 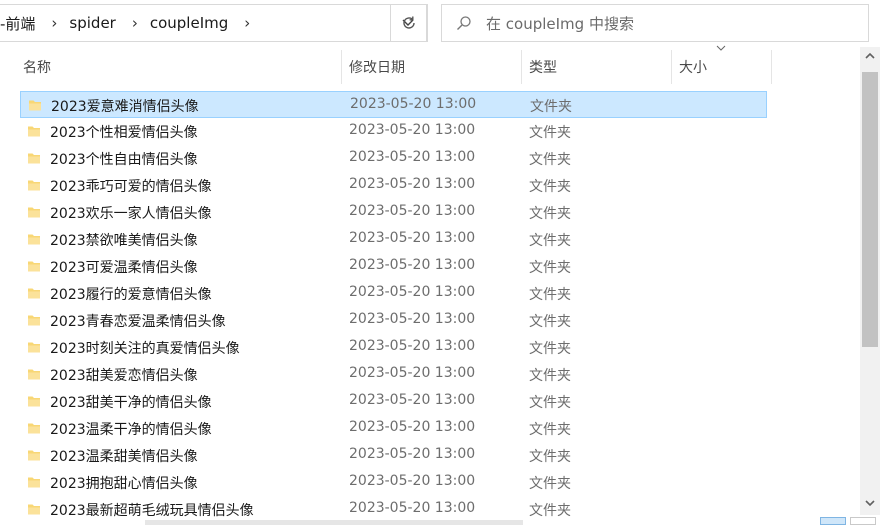 What do you see at coordinates (138, 322) in the screenshot?
I see `file-name: 2023青春恋爱温柔情侣头像` at bounding box center [138, 322].